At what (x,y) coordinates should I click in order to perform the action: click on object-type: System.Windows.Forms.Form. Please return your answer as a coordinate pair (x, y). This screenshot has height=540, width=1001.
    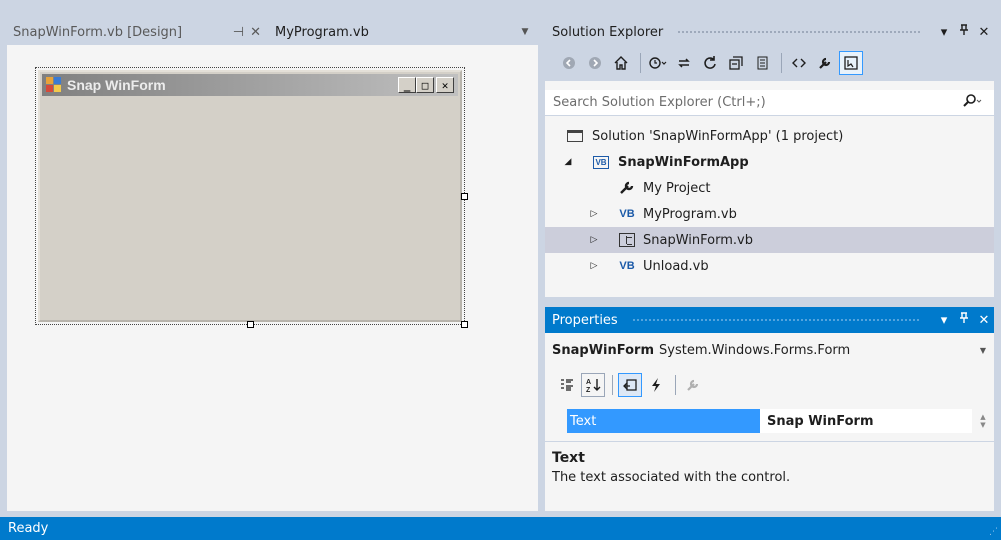
    Looking at the image, I should click on (755, 350).